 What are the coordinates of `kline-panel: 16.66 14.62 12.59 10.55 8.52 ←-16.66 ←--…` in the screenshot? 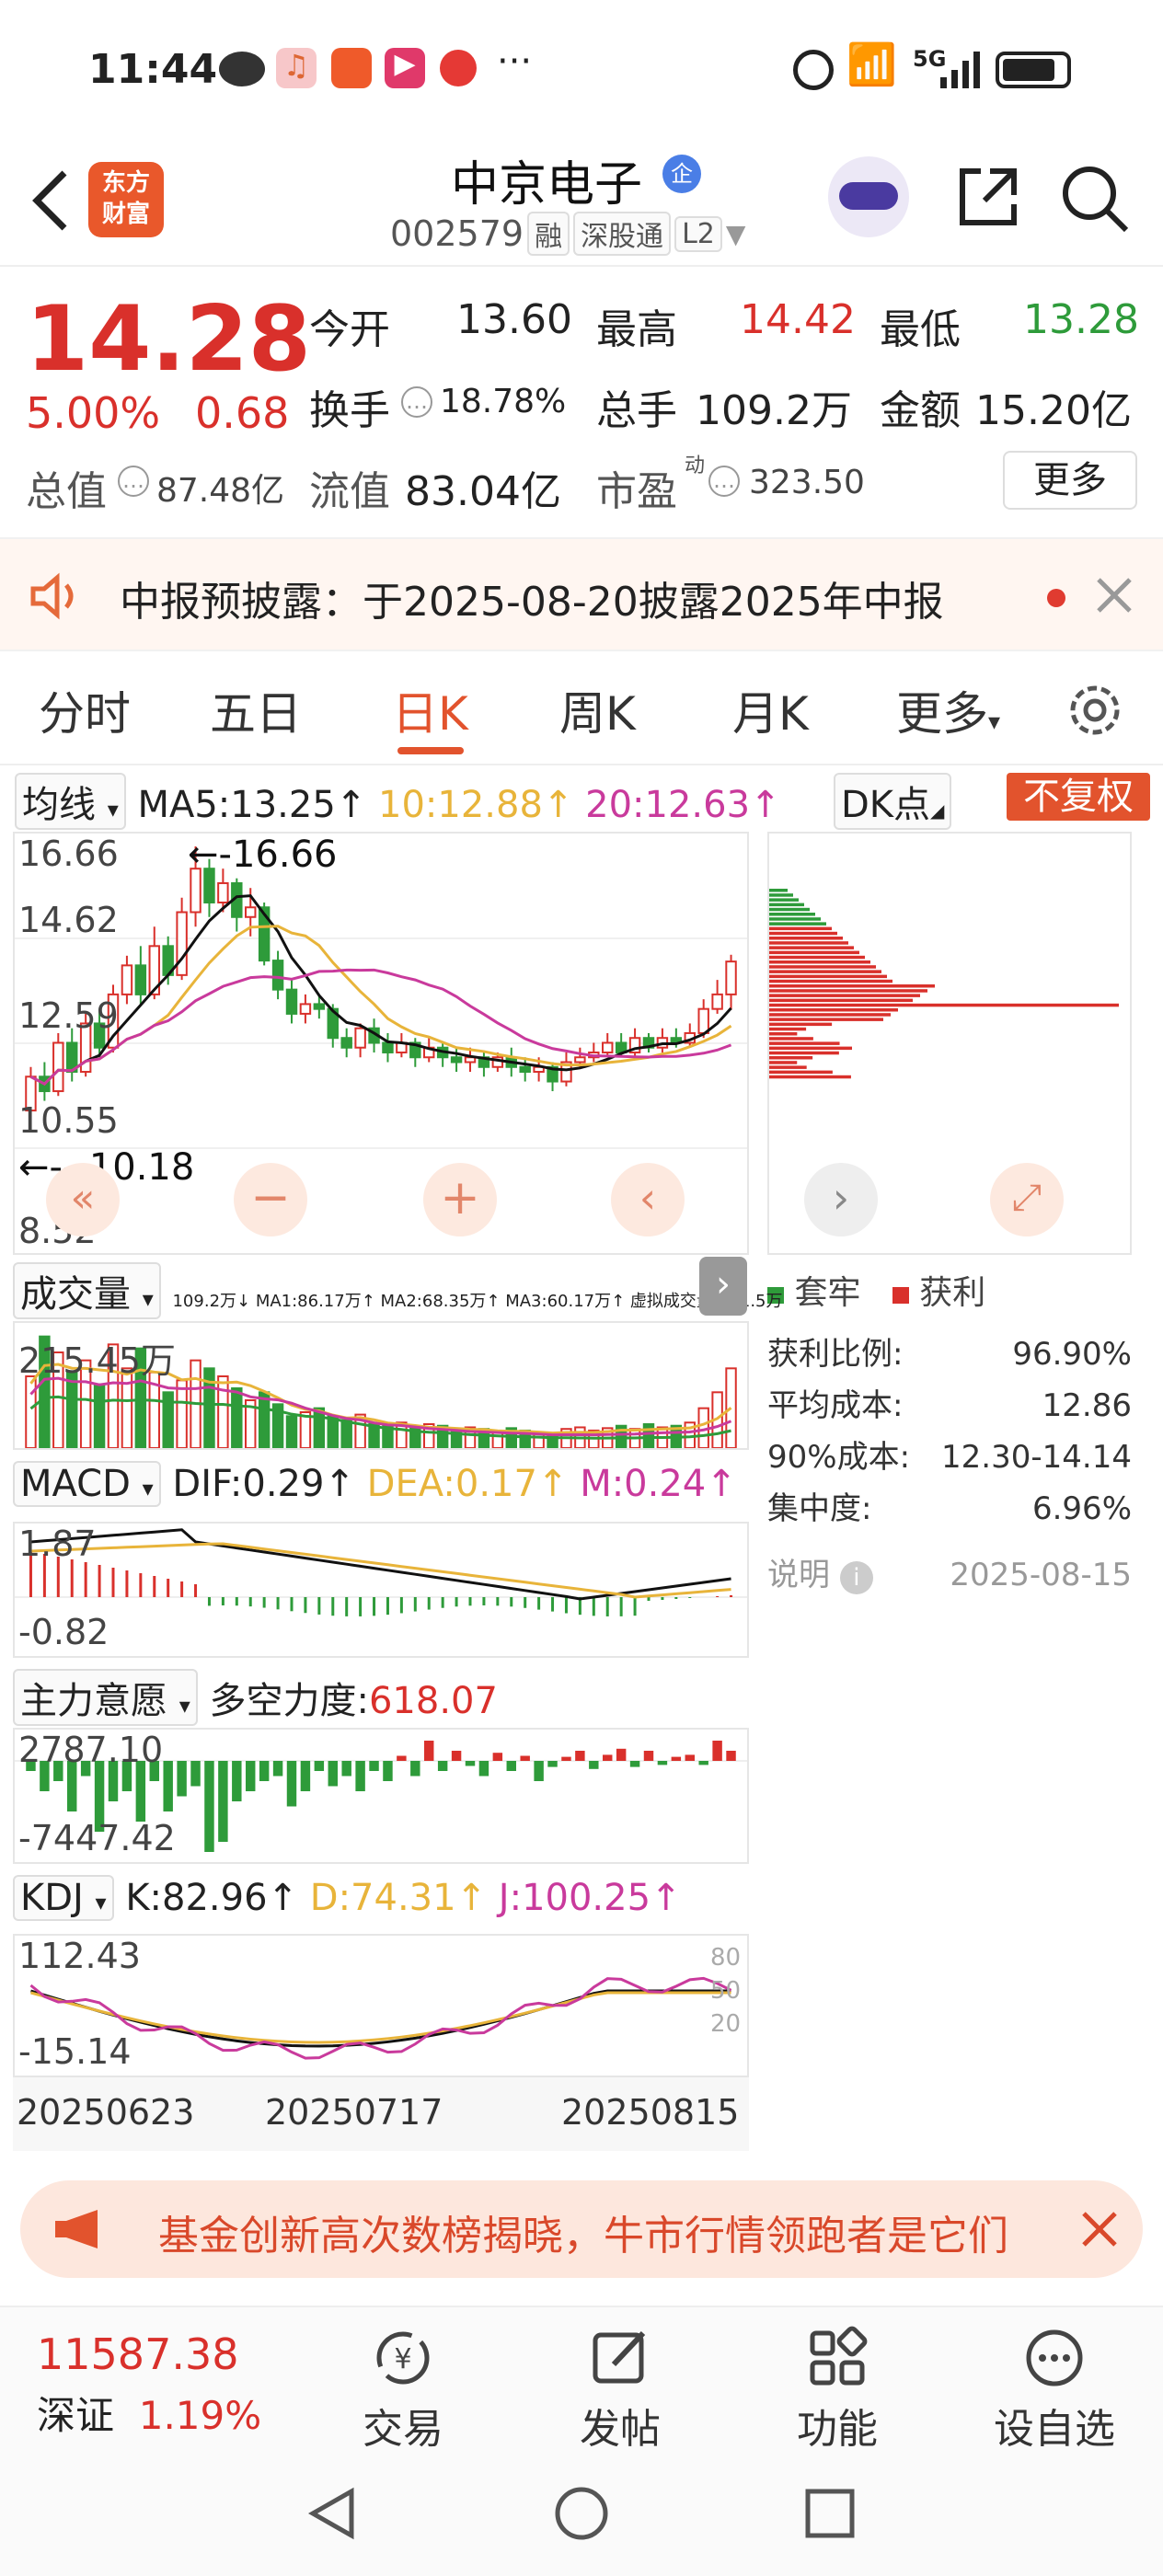 It's located at (381, 1043).